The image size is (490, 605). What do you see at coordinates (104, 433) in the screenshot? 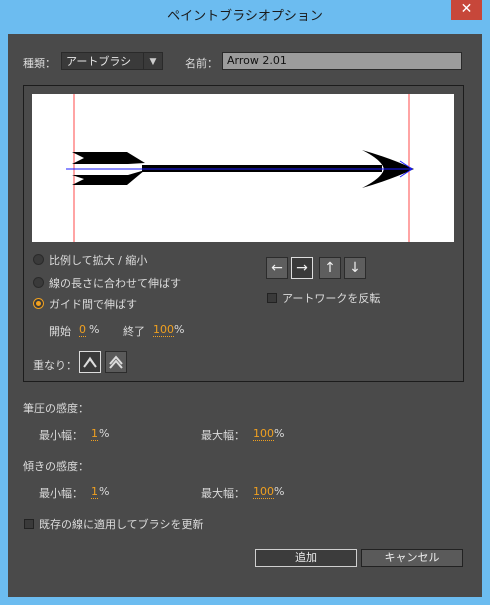
I see `pressure-min-unit: %` at bounding box center [104, 433].